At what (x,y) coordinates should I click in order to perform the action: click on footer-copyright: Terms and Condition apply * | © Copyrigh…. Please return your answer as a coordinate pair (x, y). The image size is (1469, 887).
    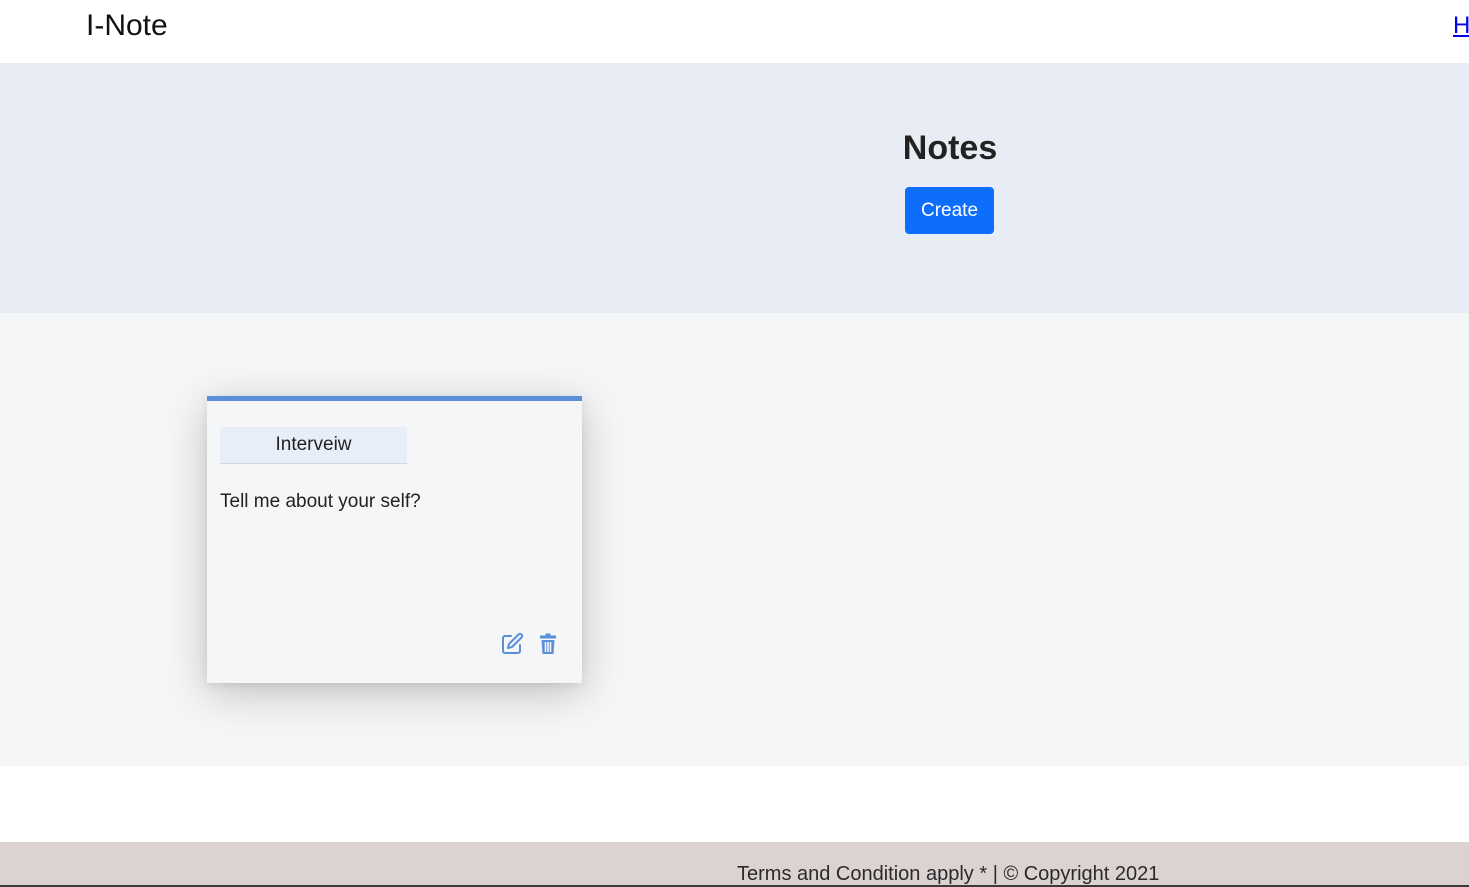
    Looking at the image, I should click on (948, 874).